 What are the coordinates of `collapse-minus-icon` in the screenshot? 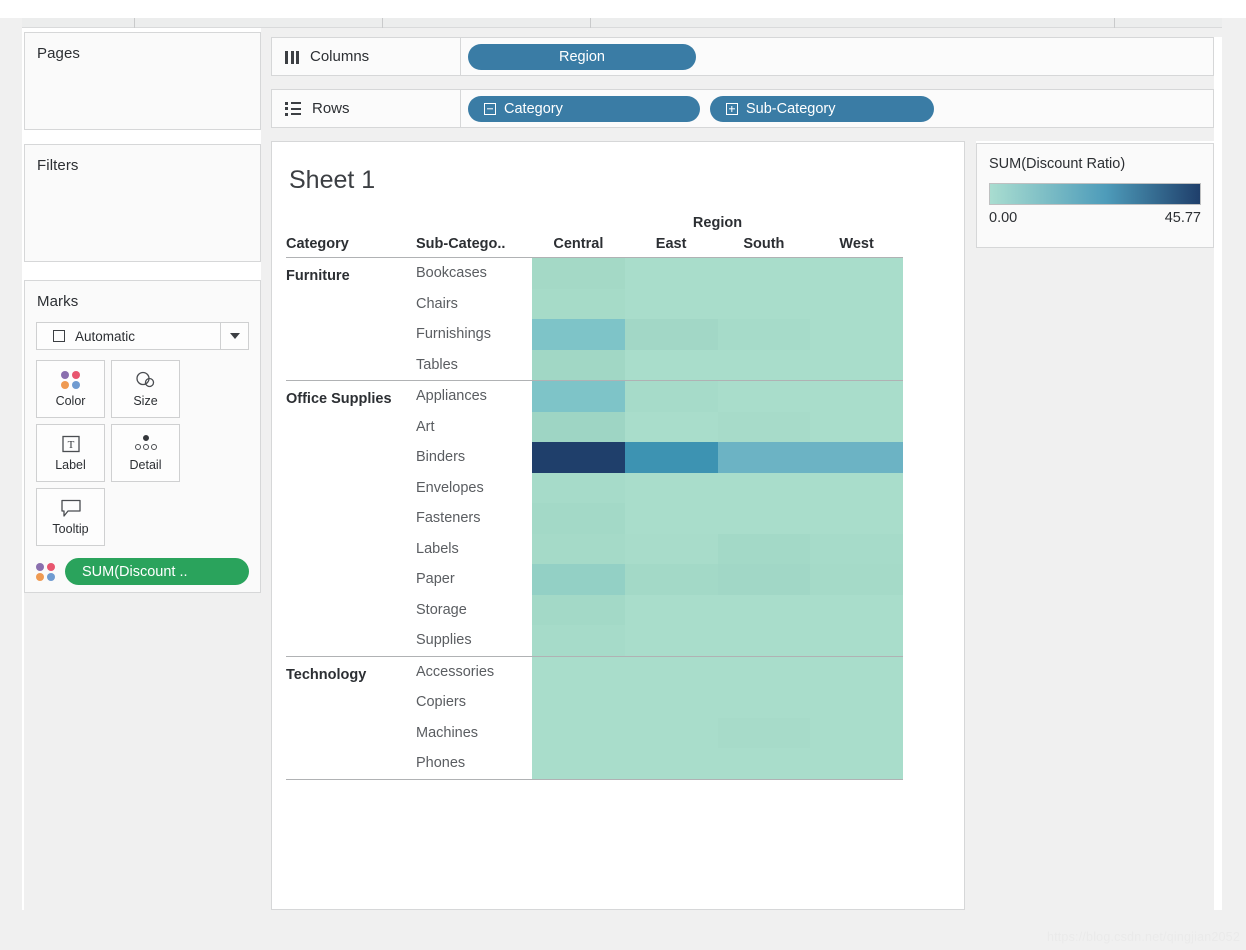 It's located at (490, 108).